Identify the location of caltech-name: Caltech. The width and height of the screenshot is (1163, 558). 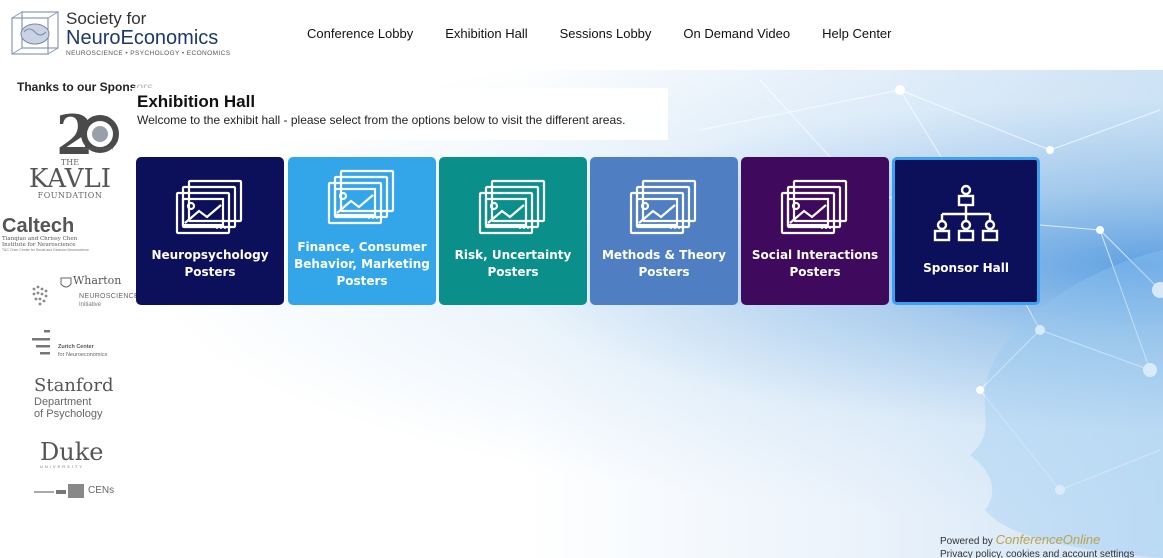
(38, 226).